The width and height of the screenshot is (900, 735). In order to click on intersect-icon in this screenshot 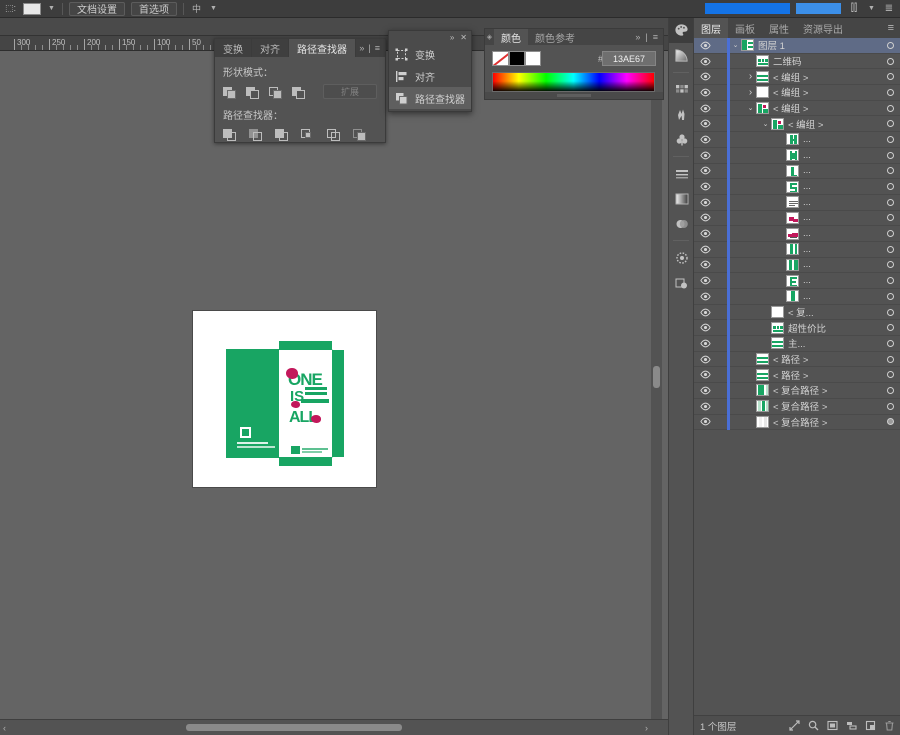, I will do `click(276, 92)`.